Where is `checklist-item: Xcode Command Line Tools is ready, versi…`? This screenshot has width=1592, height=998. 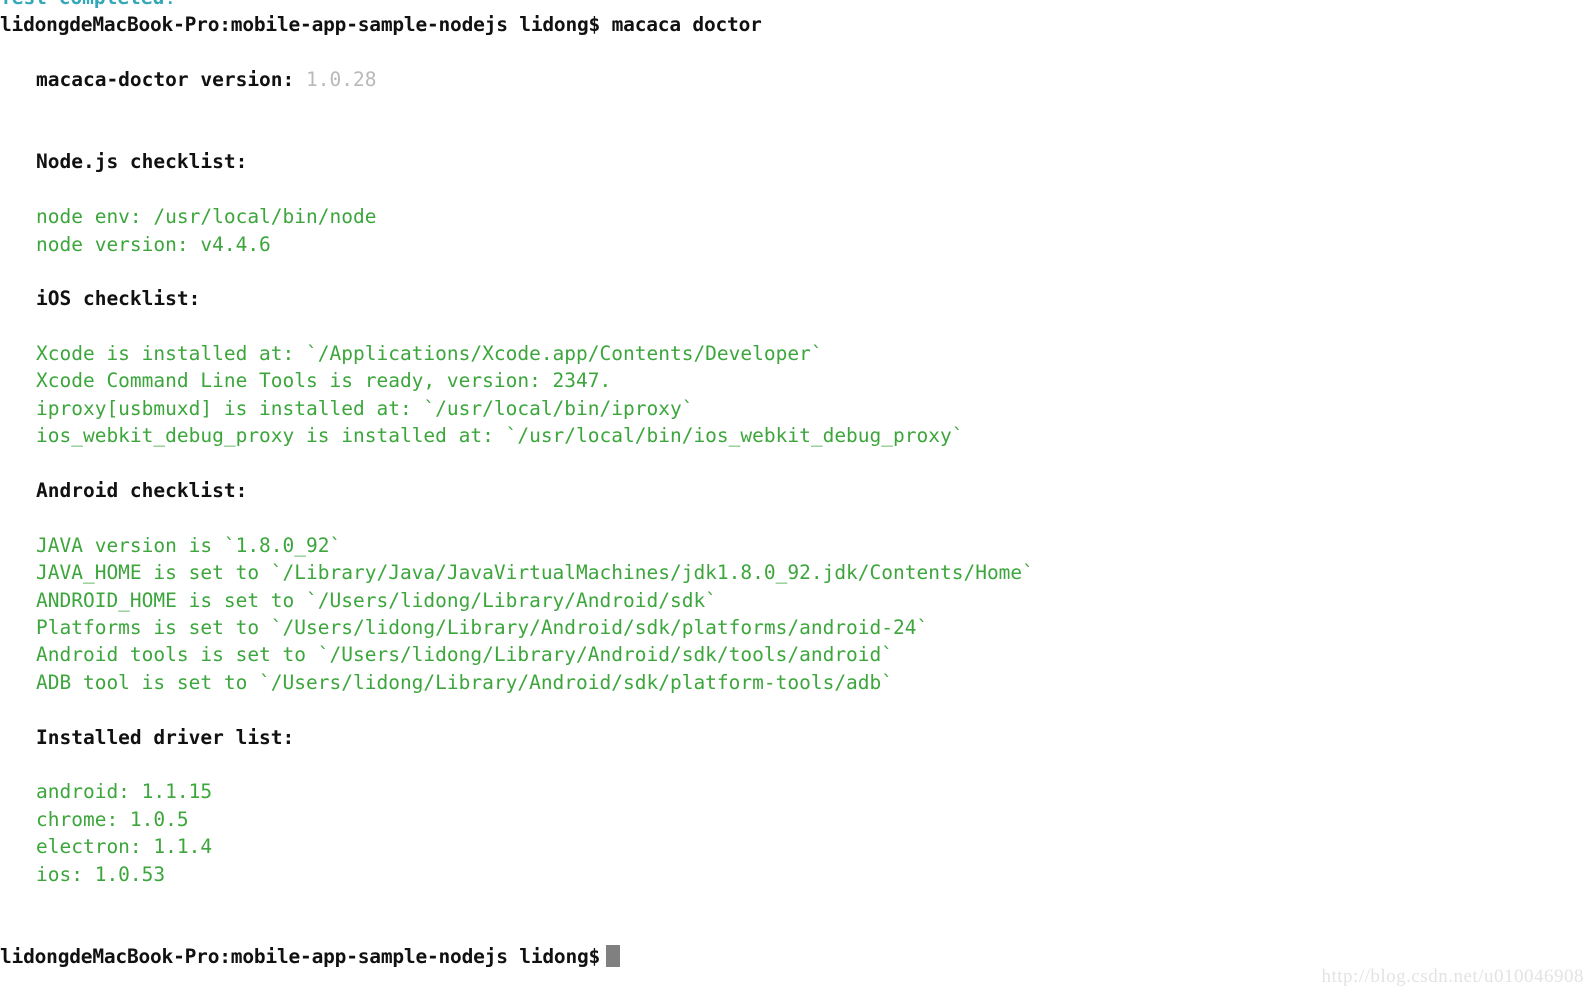 checklist-item: Xcode Command Line Tools is ready, versi… is located at coordinates (324, 381).